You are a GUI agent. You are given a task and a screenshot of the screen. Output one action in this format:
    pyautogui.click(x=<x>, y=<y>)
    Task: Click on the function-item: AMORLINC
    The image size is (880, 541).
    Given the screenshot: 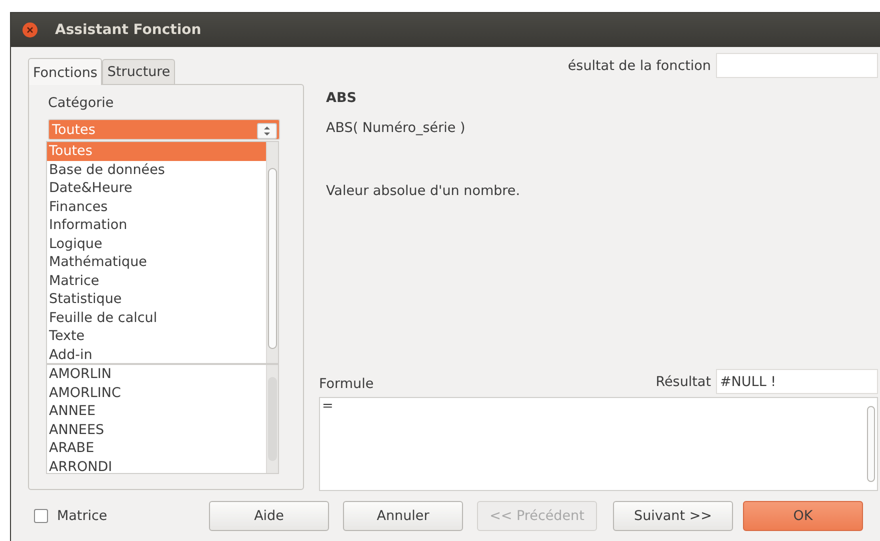 What is the action you would take?
    pyautogui.click(x=156, y=393)
    